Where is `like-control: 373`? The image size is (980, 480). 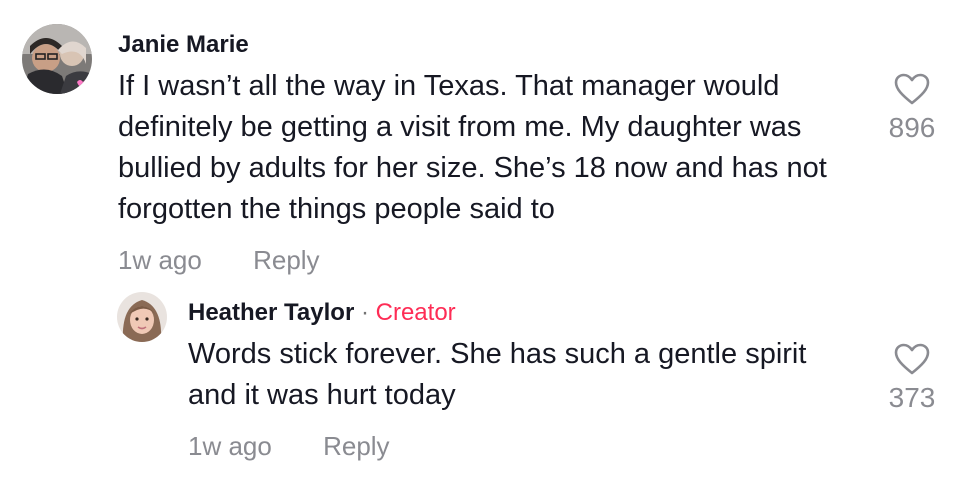 like-control: 373 is located at coordinates (912, 378).